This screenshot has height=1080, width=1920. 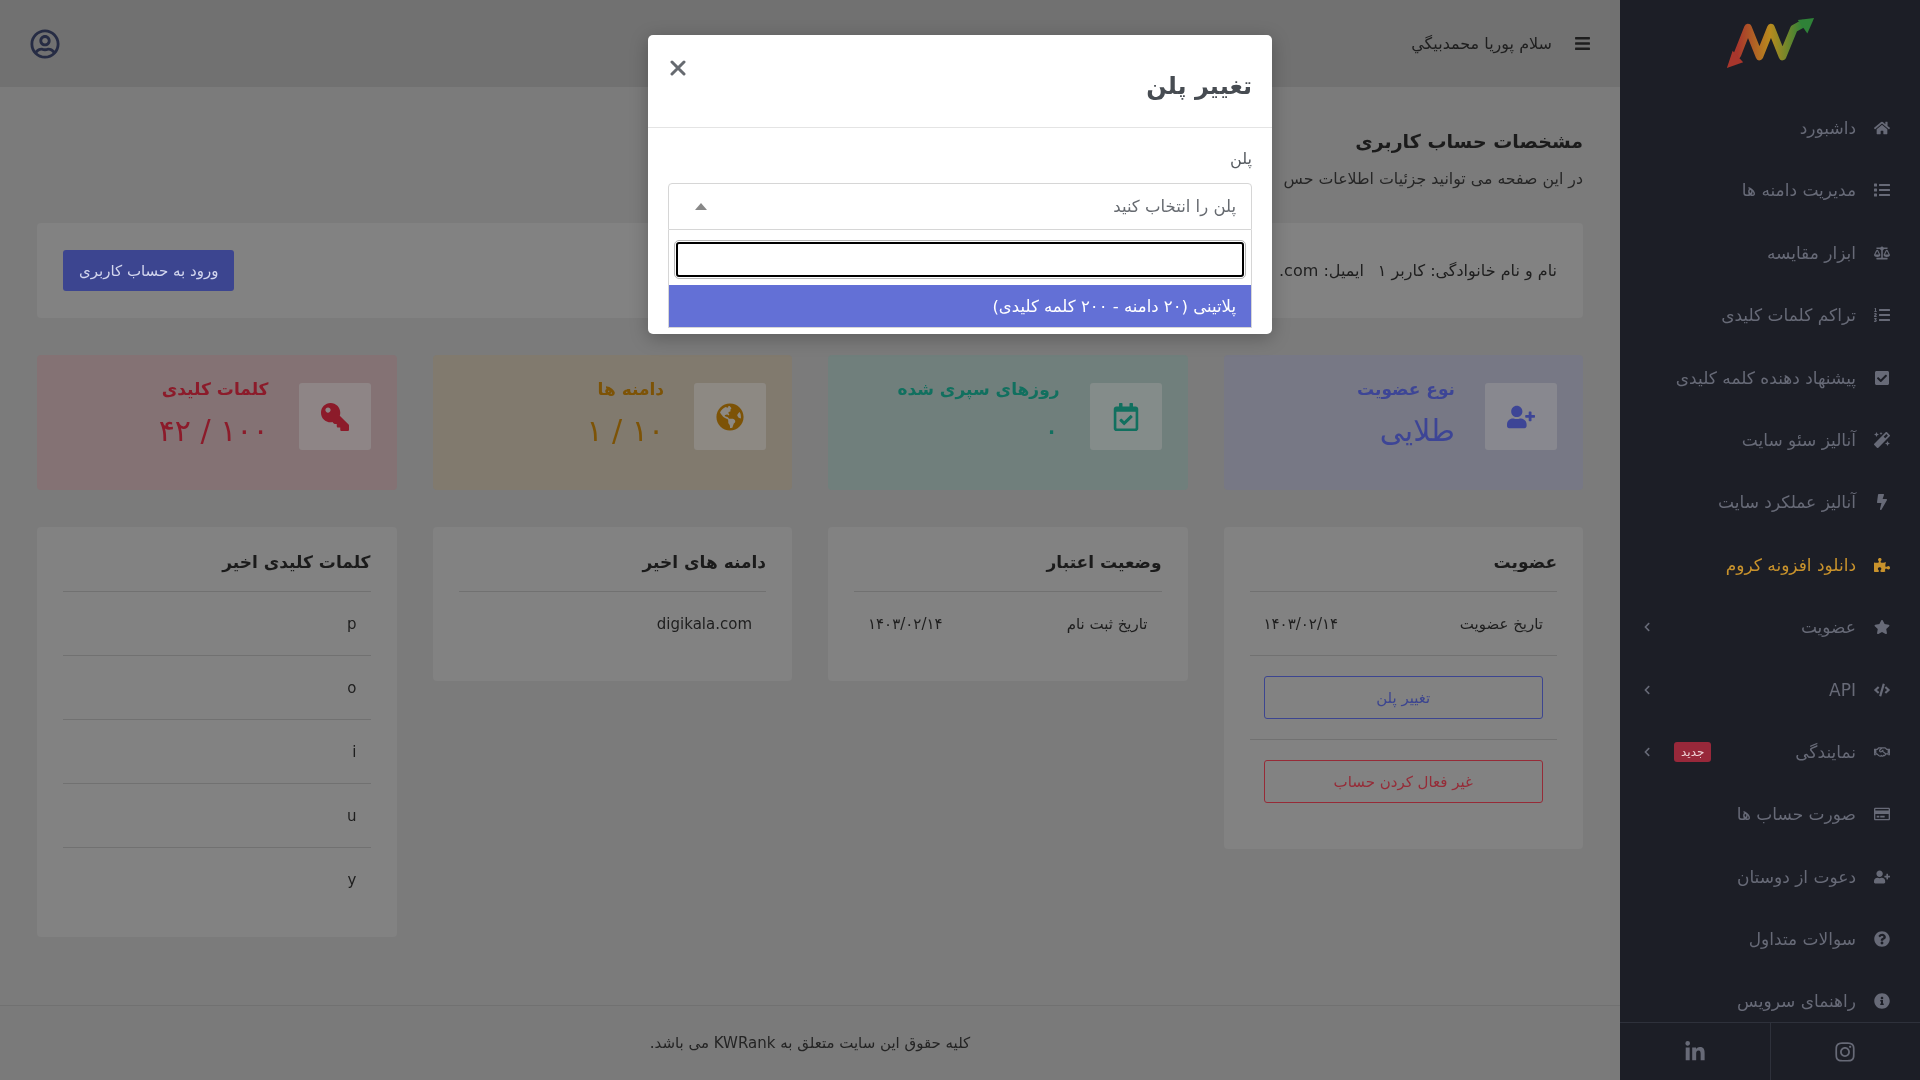 I want to click on user-circle-icon, so click(x=45, y=43).